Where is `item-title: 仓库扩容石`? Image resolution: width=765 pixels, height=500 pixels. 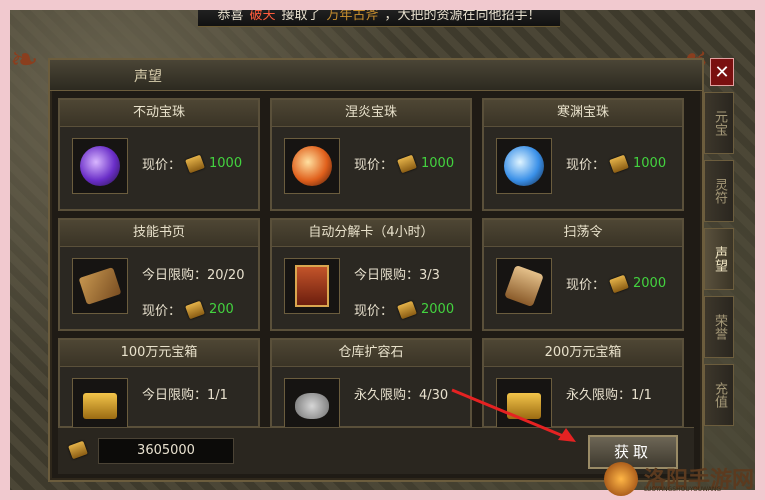
item-title: 仓库扩容石 is located at coordinates (371, 353).